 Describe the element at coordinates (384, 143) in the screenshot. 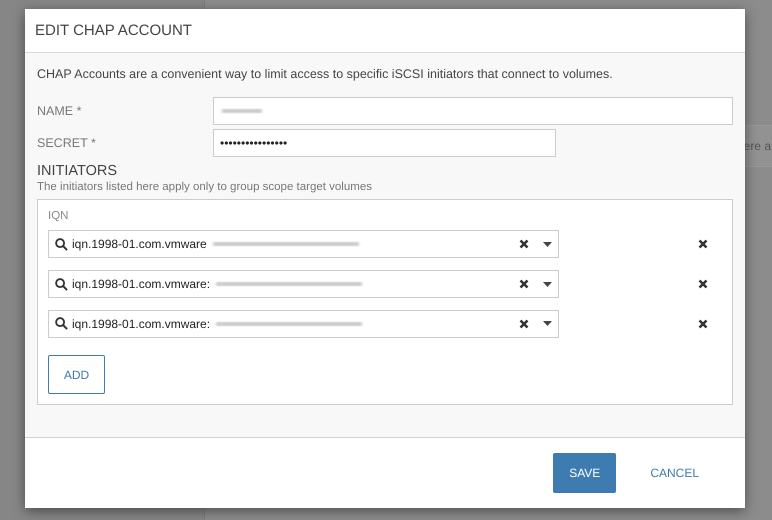

I see `password-field: ••••••••••••••••` at that location.